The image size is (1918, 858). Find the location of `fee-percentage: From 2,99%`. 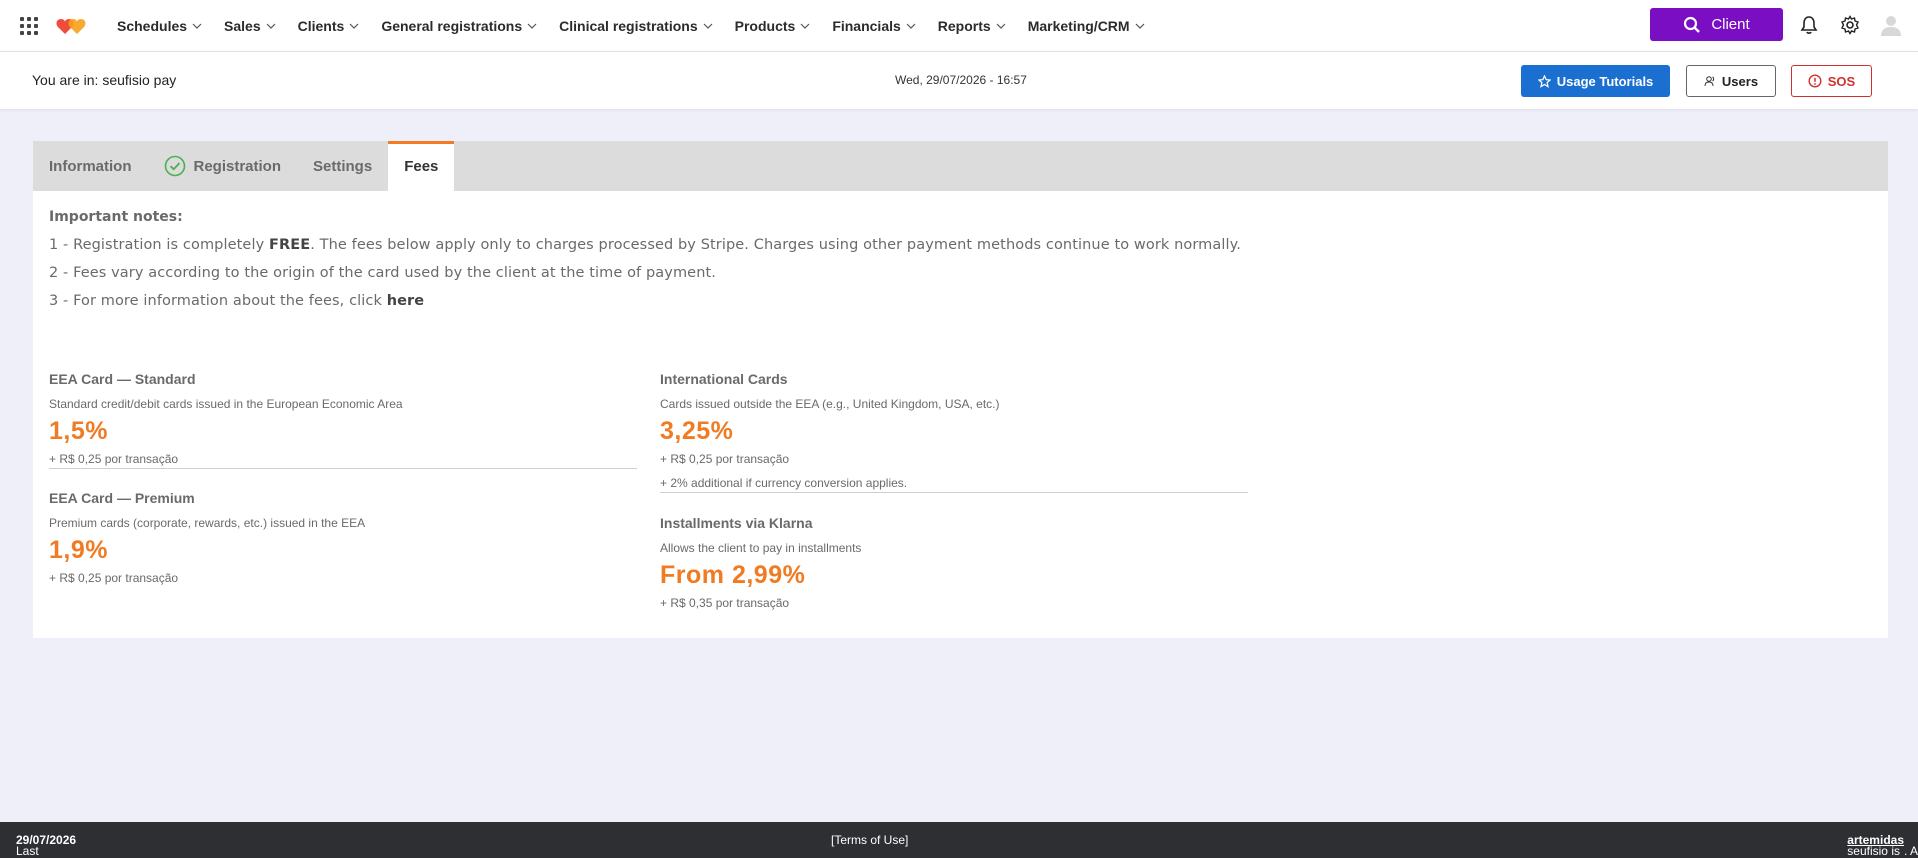

fee-percentage: From 2,99% is located at coordinates (733, 575).